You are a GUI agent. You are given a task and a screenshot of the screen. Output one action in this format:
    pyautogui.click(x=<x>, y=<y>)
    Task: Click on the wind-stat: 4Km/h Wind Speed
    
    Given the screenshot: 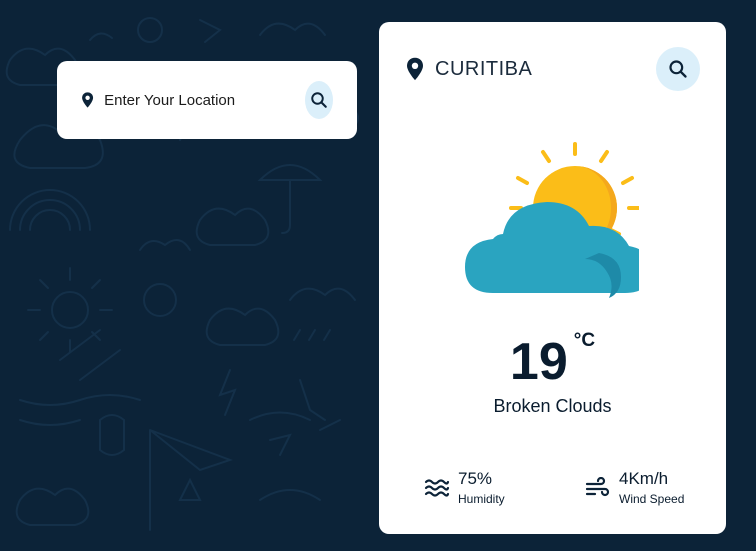 What is the action you would take?
    pyautogui.click(x=634, y=487)
    